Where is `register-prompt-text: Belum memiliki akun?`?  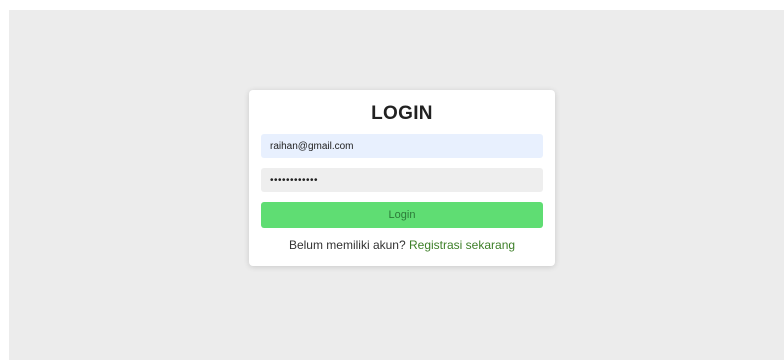
register-prompt-text: Belum memiliki akun? is located at coordinates (347, 245).